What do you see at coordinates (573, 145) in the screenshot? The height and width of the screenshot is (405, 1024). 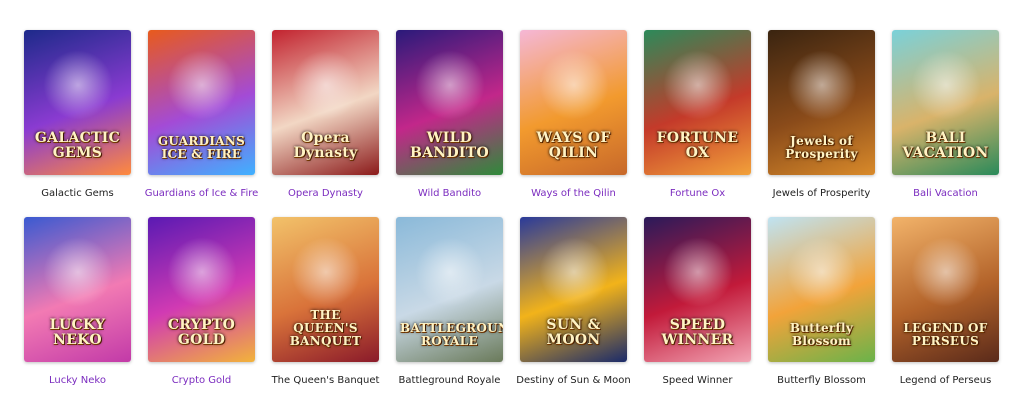 I see `game-logo: WAYS OF QILIN` at bounding box center [573, 145].